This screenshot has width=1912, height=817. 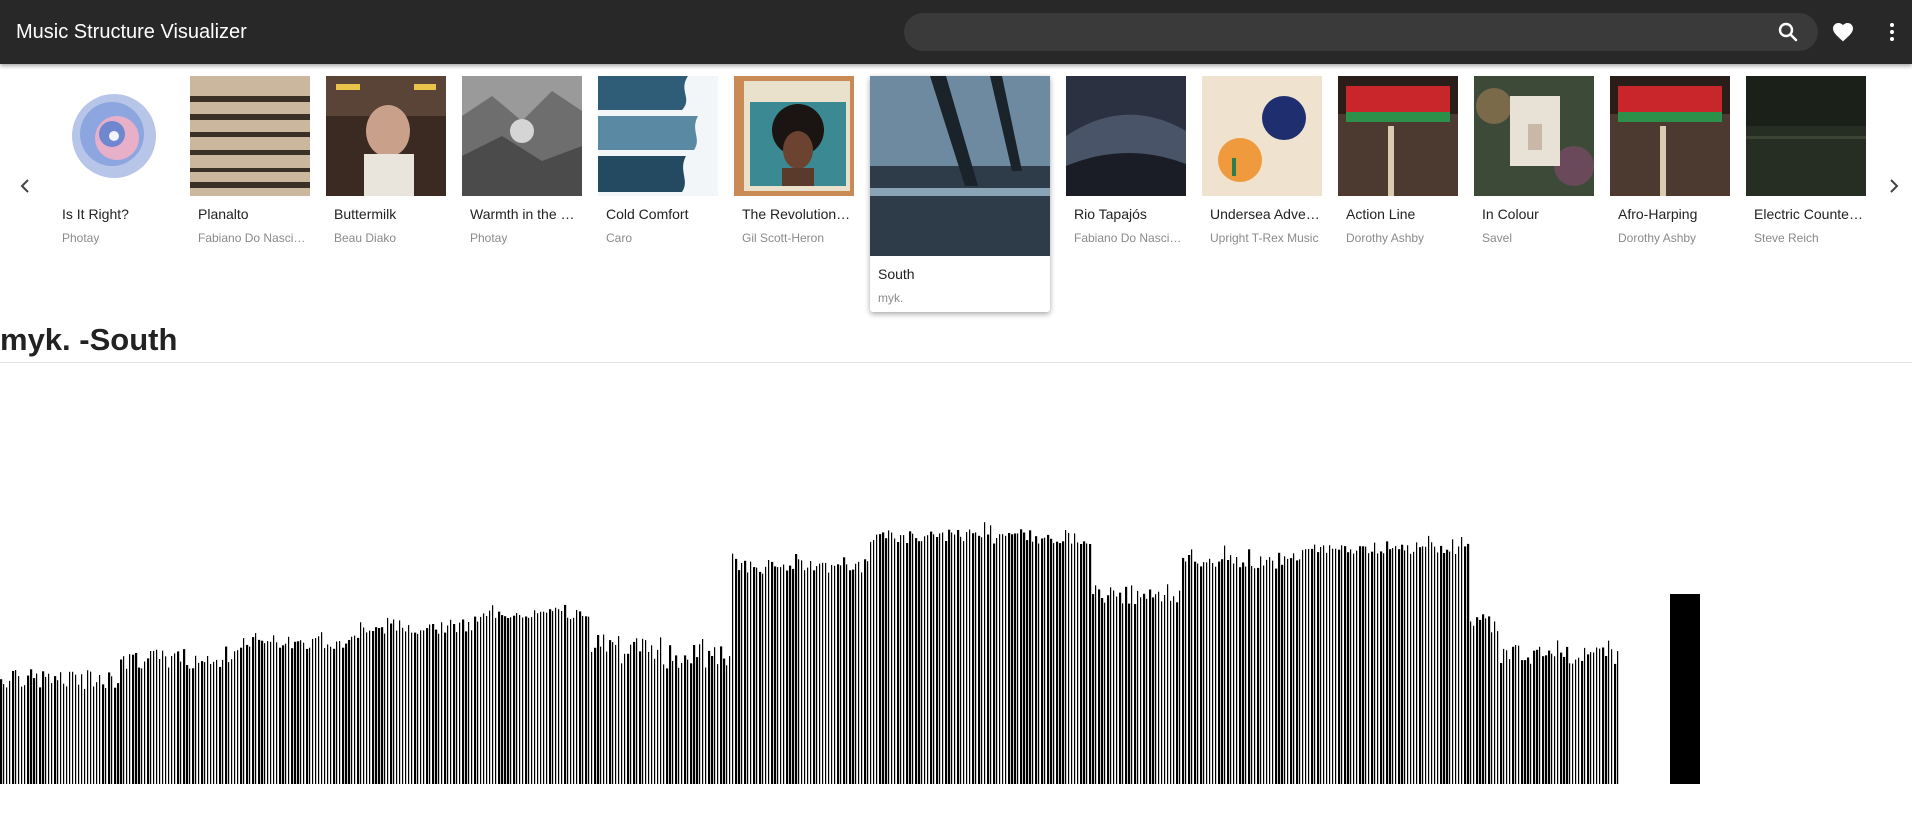 What do you see at coordinates (1894, 186) in the screenshot?
I see `chevron-right-icon` at bounding box center [1894, 186].